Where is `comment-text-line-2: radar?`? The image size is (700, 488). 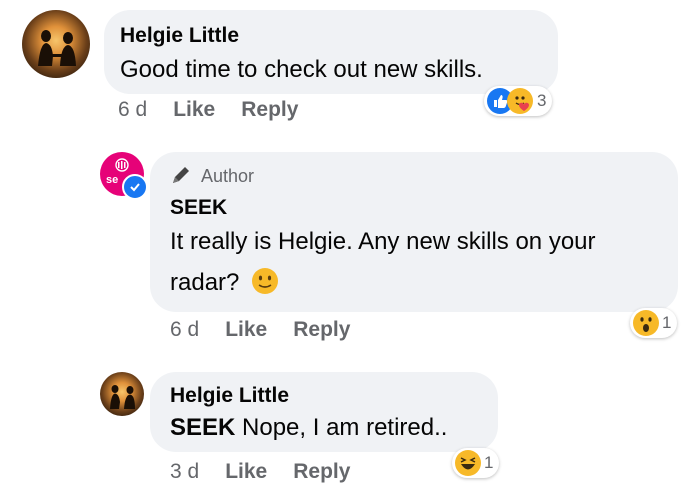
comment-text-line-2: radar? is located at coordinates (225, 284).